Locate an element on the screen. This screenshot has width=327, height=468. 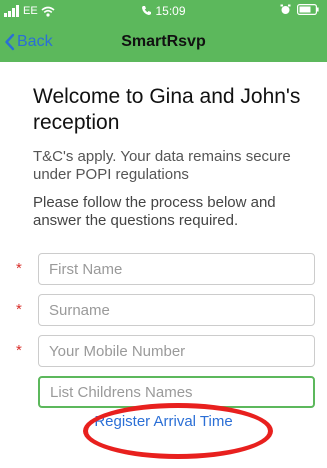
surname-row: * is located at coordinates (163, 310).